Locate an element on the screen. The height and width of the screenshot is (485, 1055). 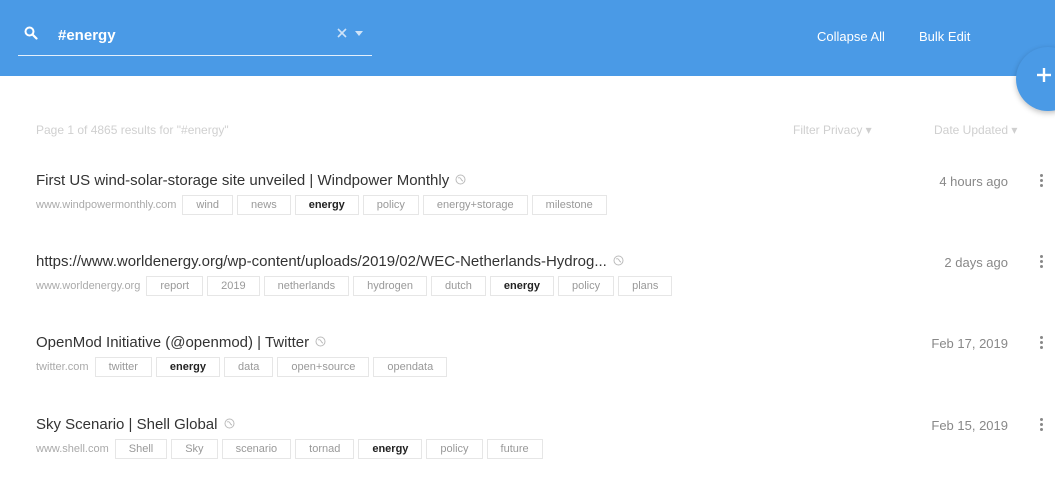
tag: milestone is located at coordinates (569, 205).